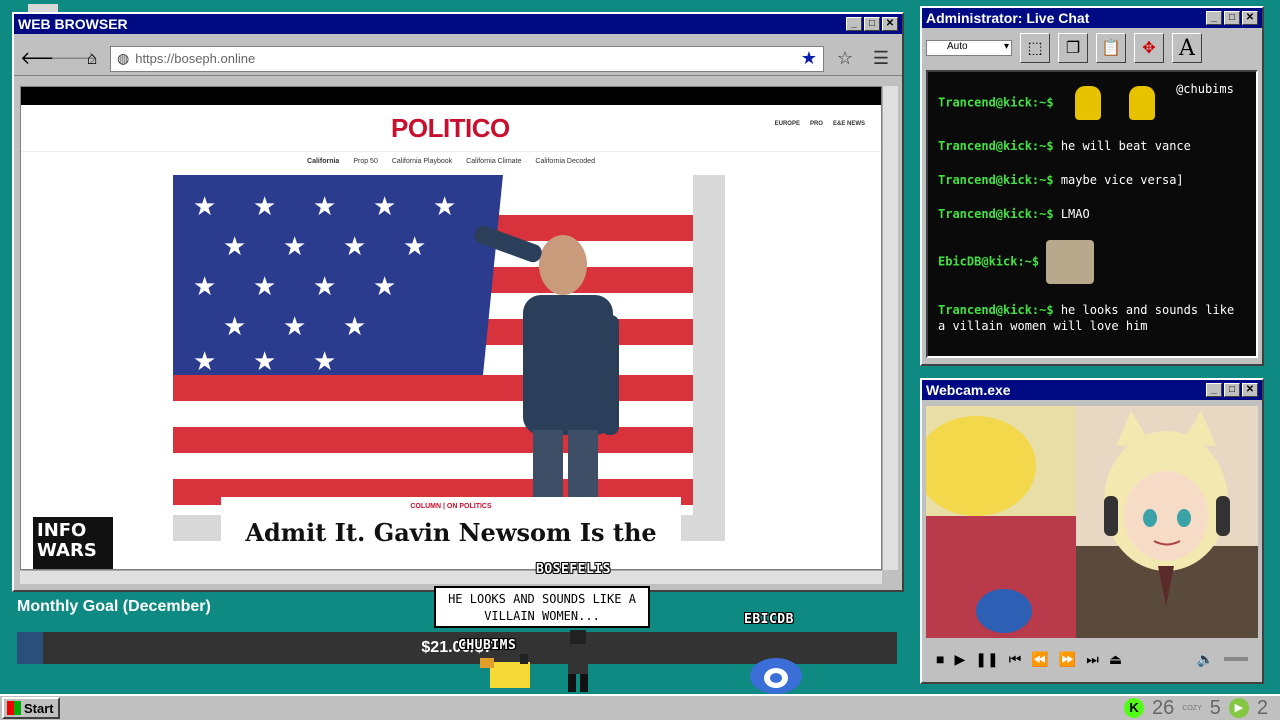 This screenshot has width=1280, height=720. What do you see at coordinates (1073, 48) in the screenshot?
I see `copy-icon: ❐` at bounding box center [1073, 48].